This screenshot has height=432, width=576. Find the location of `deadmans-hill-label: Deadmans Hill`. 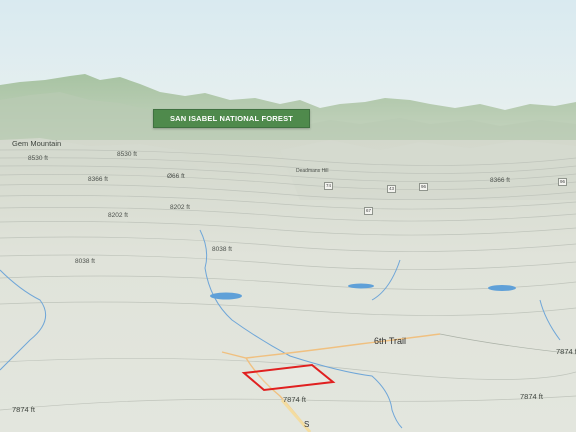

deadmans-hill-label: Deadmans Hill is located at coordinates (312, 171).